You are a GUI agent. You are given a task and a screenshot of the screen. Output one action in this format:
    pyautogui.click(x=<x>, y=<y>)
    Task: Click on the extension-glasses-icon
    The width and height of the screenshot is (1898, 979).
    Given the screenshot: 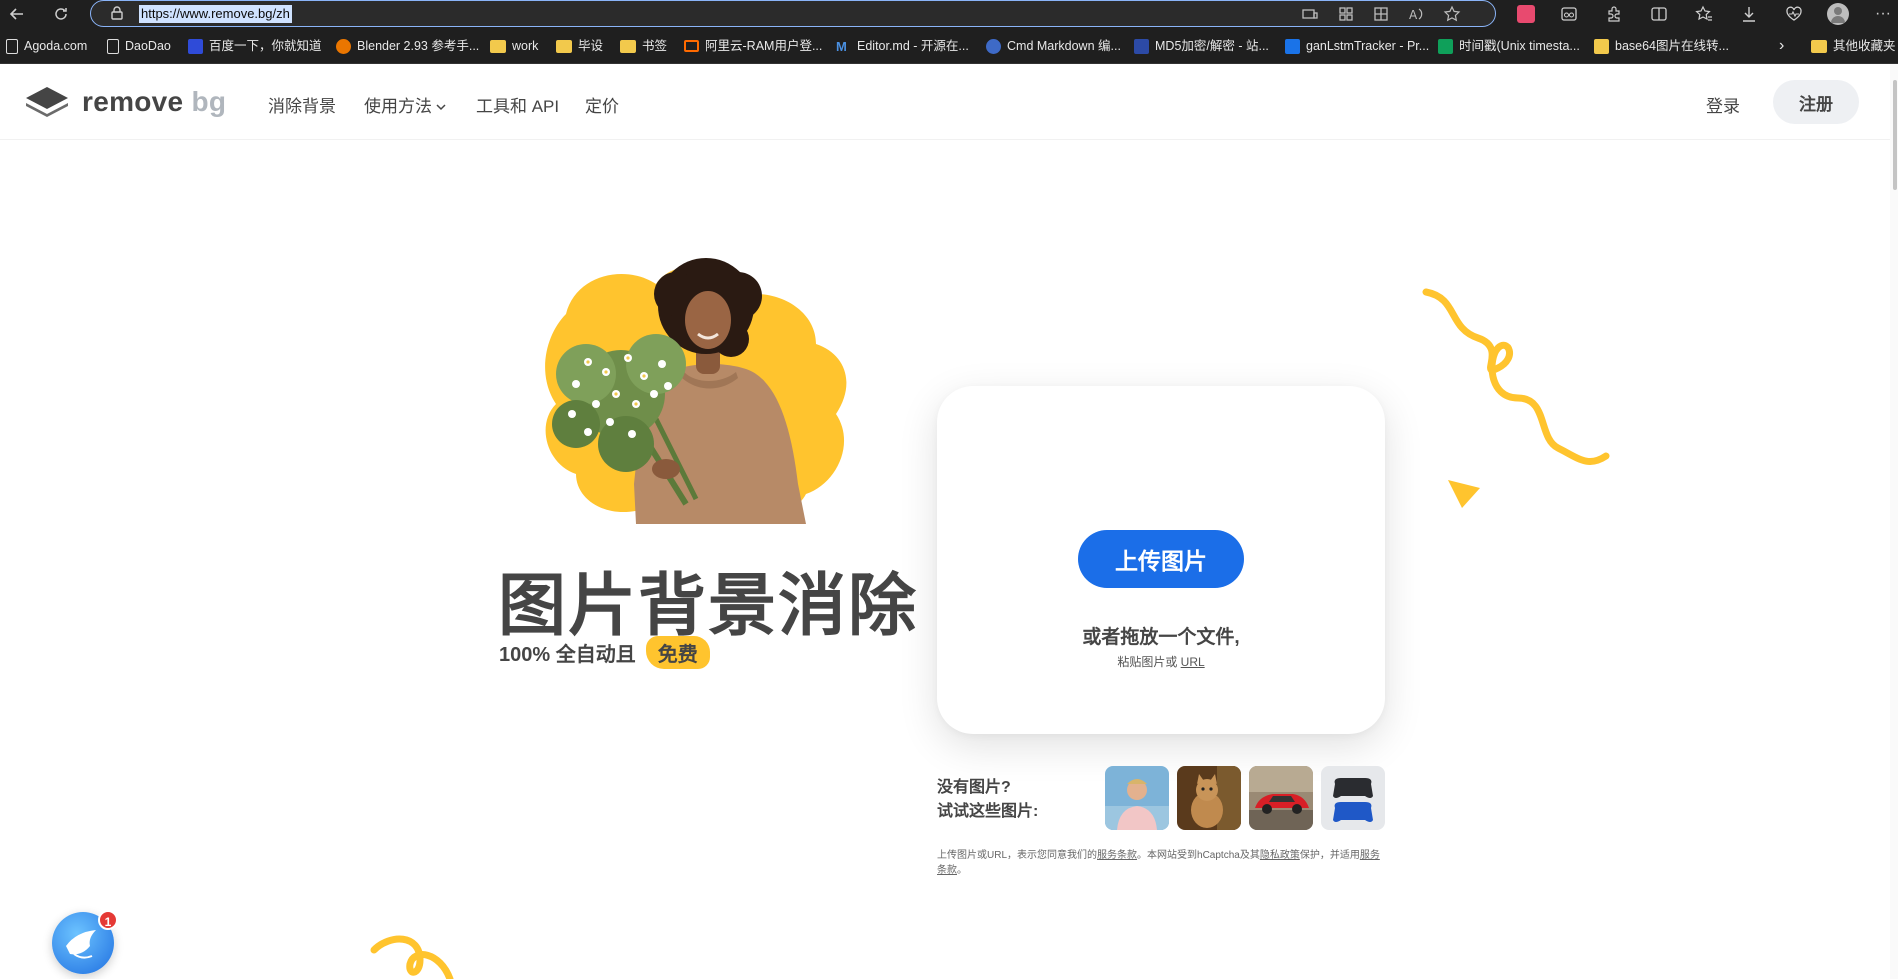 What is the action you would take?
    pyautogui.click(x=1569, y=14)
    